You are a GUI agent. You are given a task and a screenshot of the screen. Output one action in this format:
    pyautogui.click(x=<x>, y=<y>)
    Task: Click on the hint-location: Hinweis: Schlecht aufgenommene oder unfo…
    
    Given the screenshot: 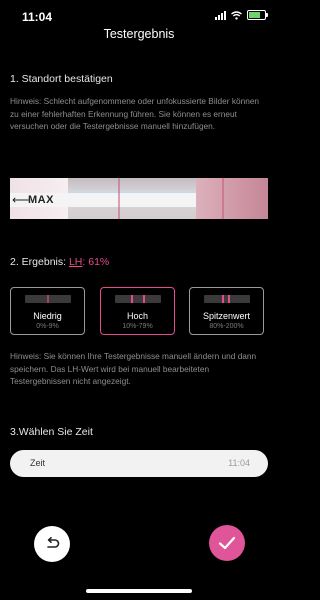 What is the action you would take?
    pyautogui.click(x=135, y=113)
    